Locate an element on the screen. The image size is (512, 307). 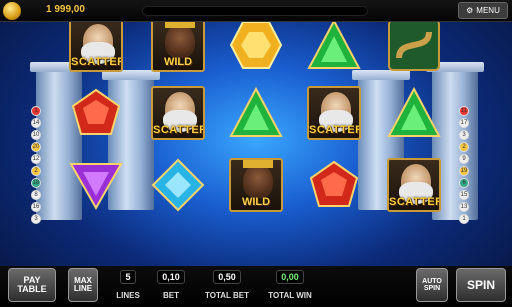
serpent-gem-icon is located at coordinates (414, 45).